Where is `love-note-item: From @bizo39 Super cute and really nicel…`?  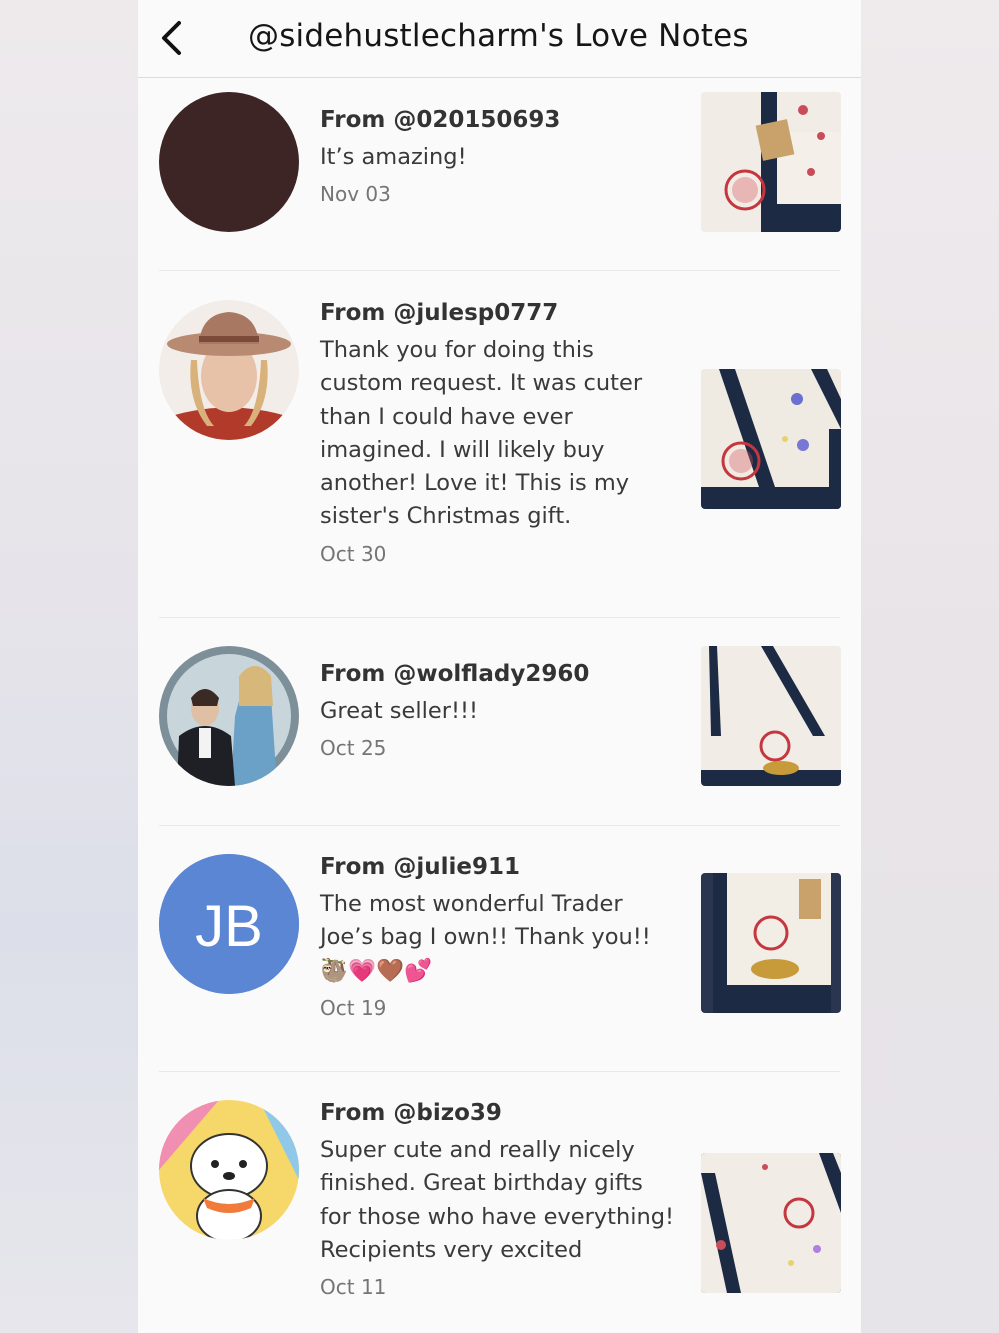
love-note-item: From @bizo39 Super cute and really nicel… is located at coordinates (500, 1215).